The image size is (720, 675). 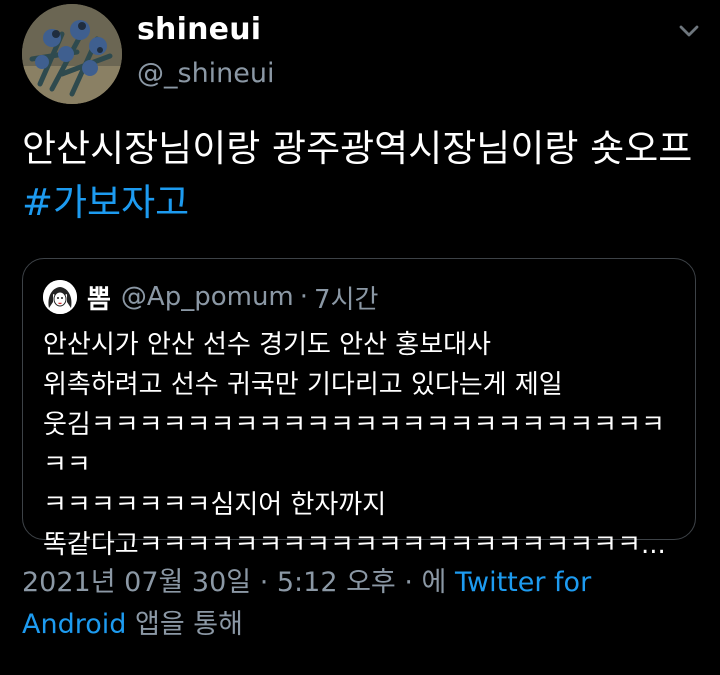 I want to click on via-suffix: 앱을 통해, so click(x=184, y=624).